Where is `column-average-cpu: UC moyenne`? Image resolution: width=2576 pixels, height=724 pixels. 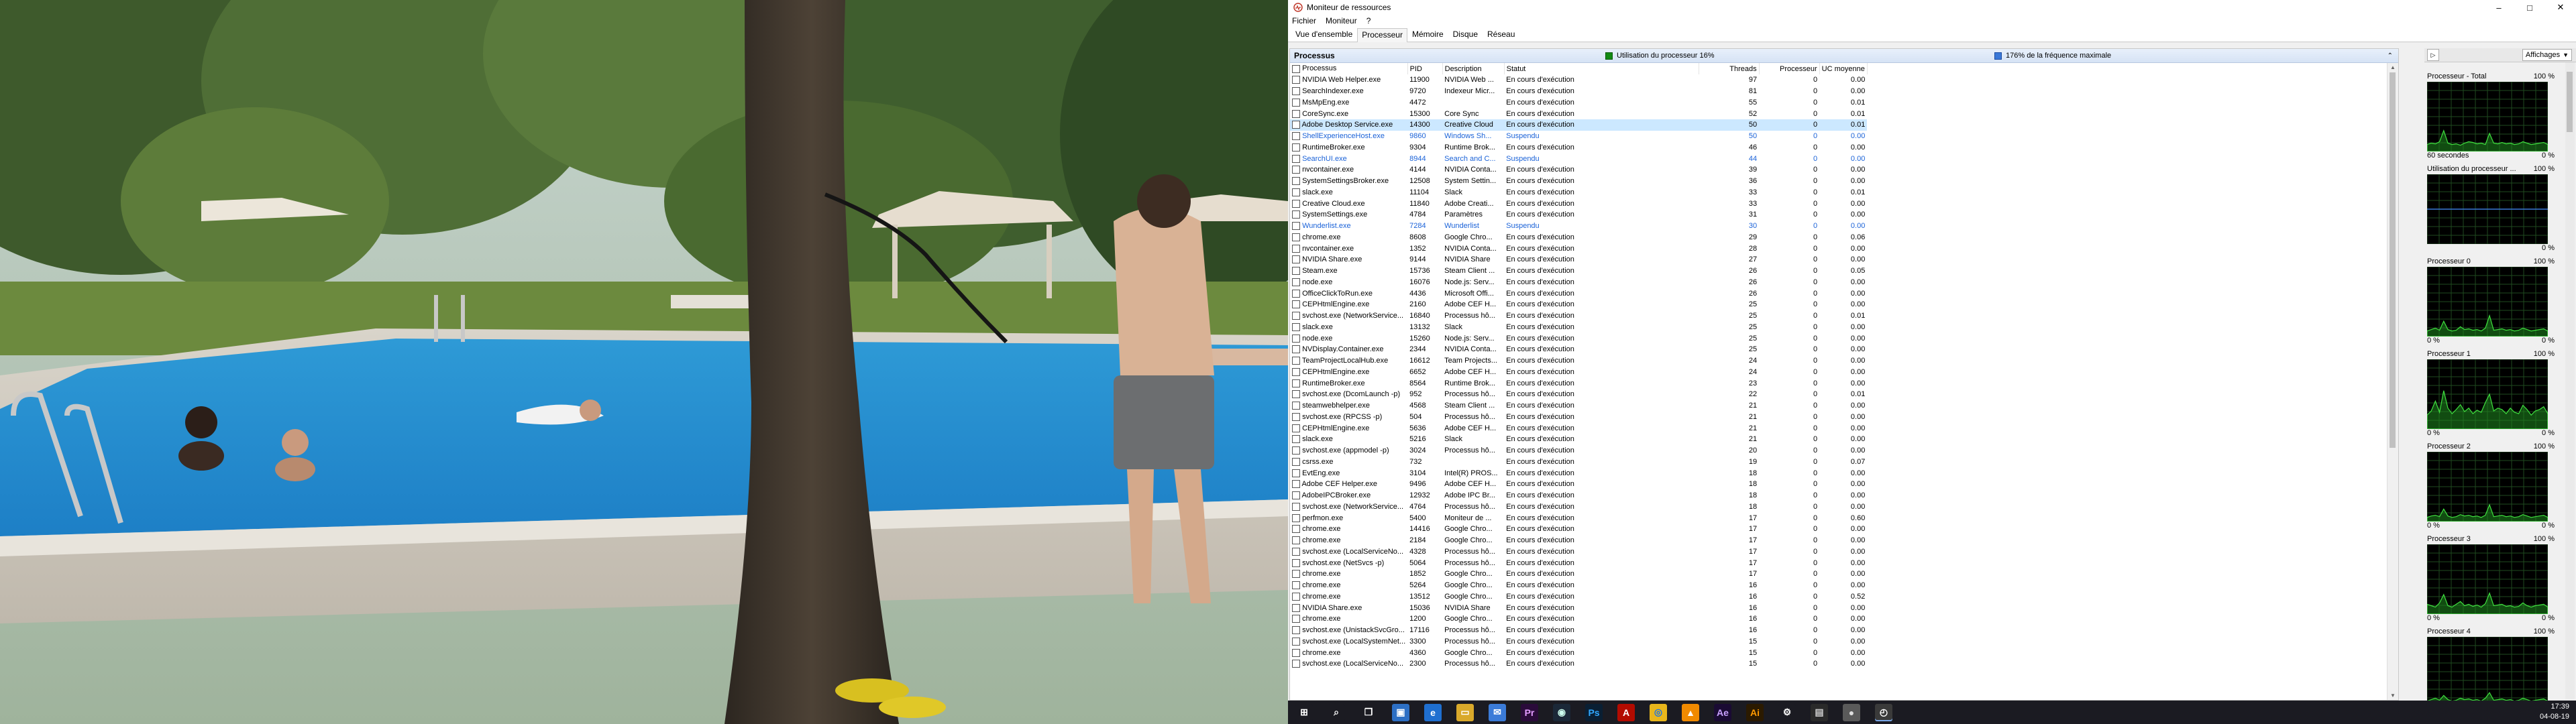
column-average-cpu: UC moyenne is located at coordinates (1843, 68).